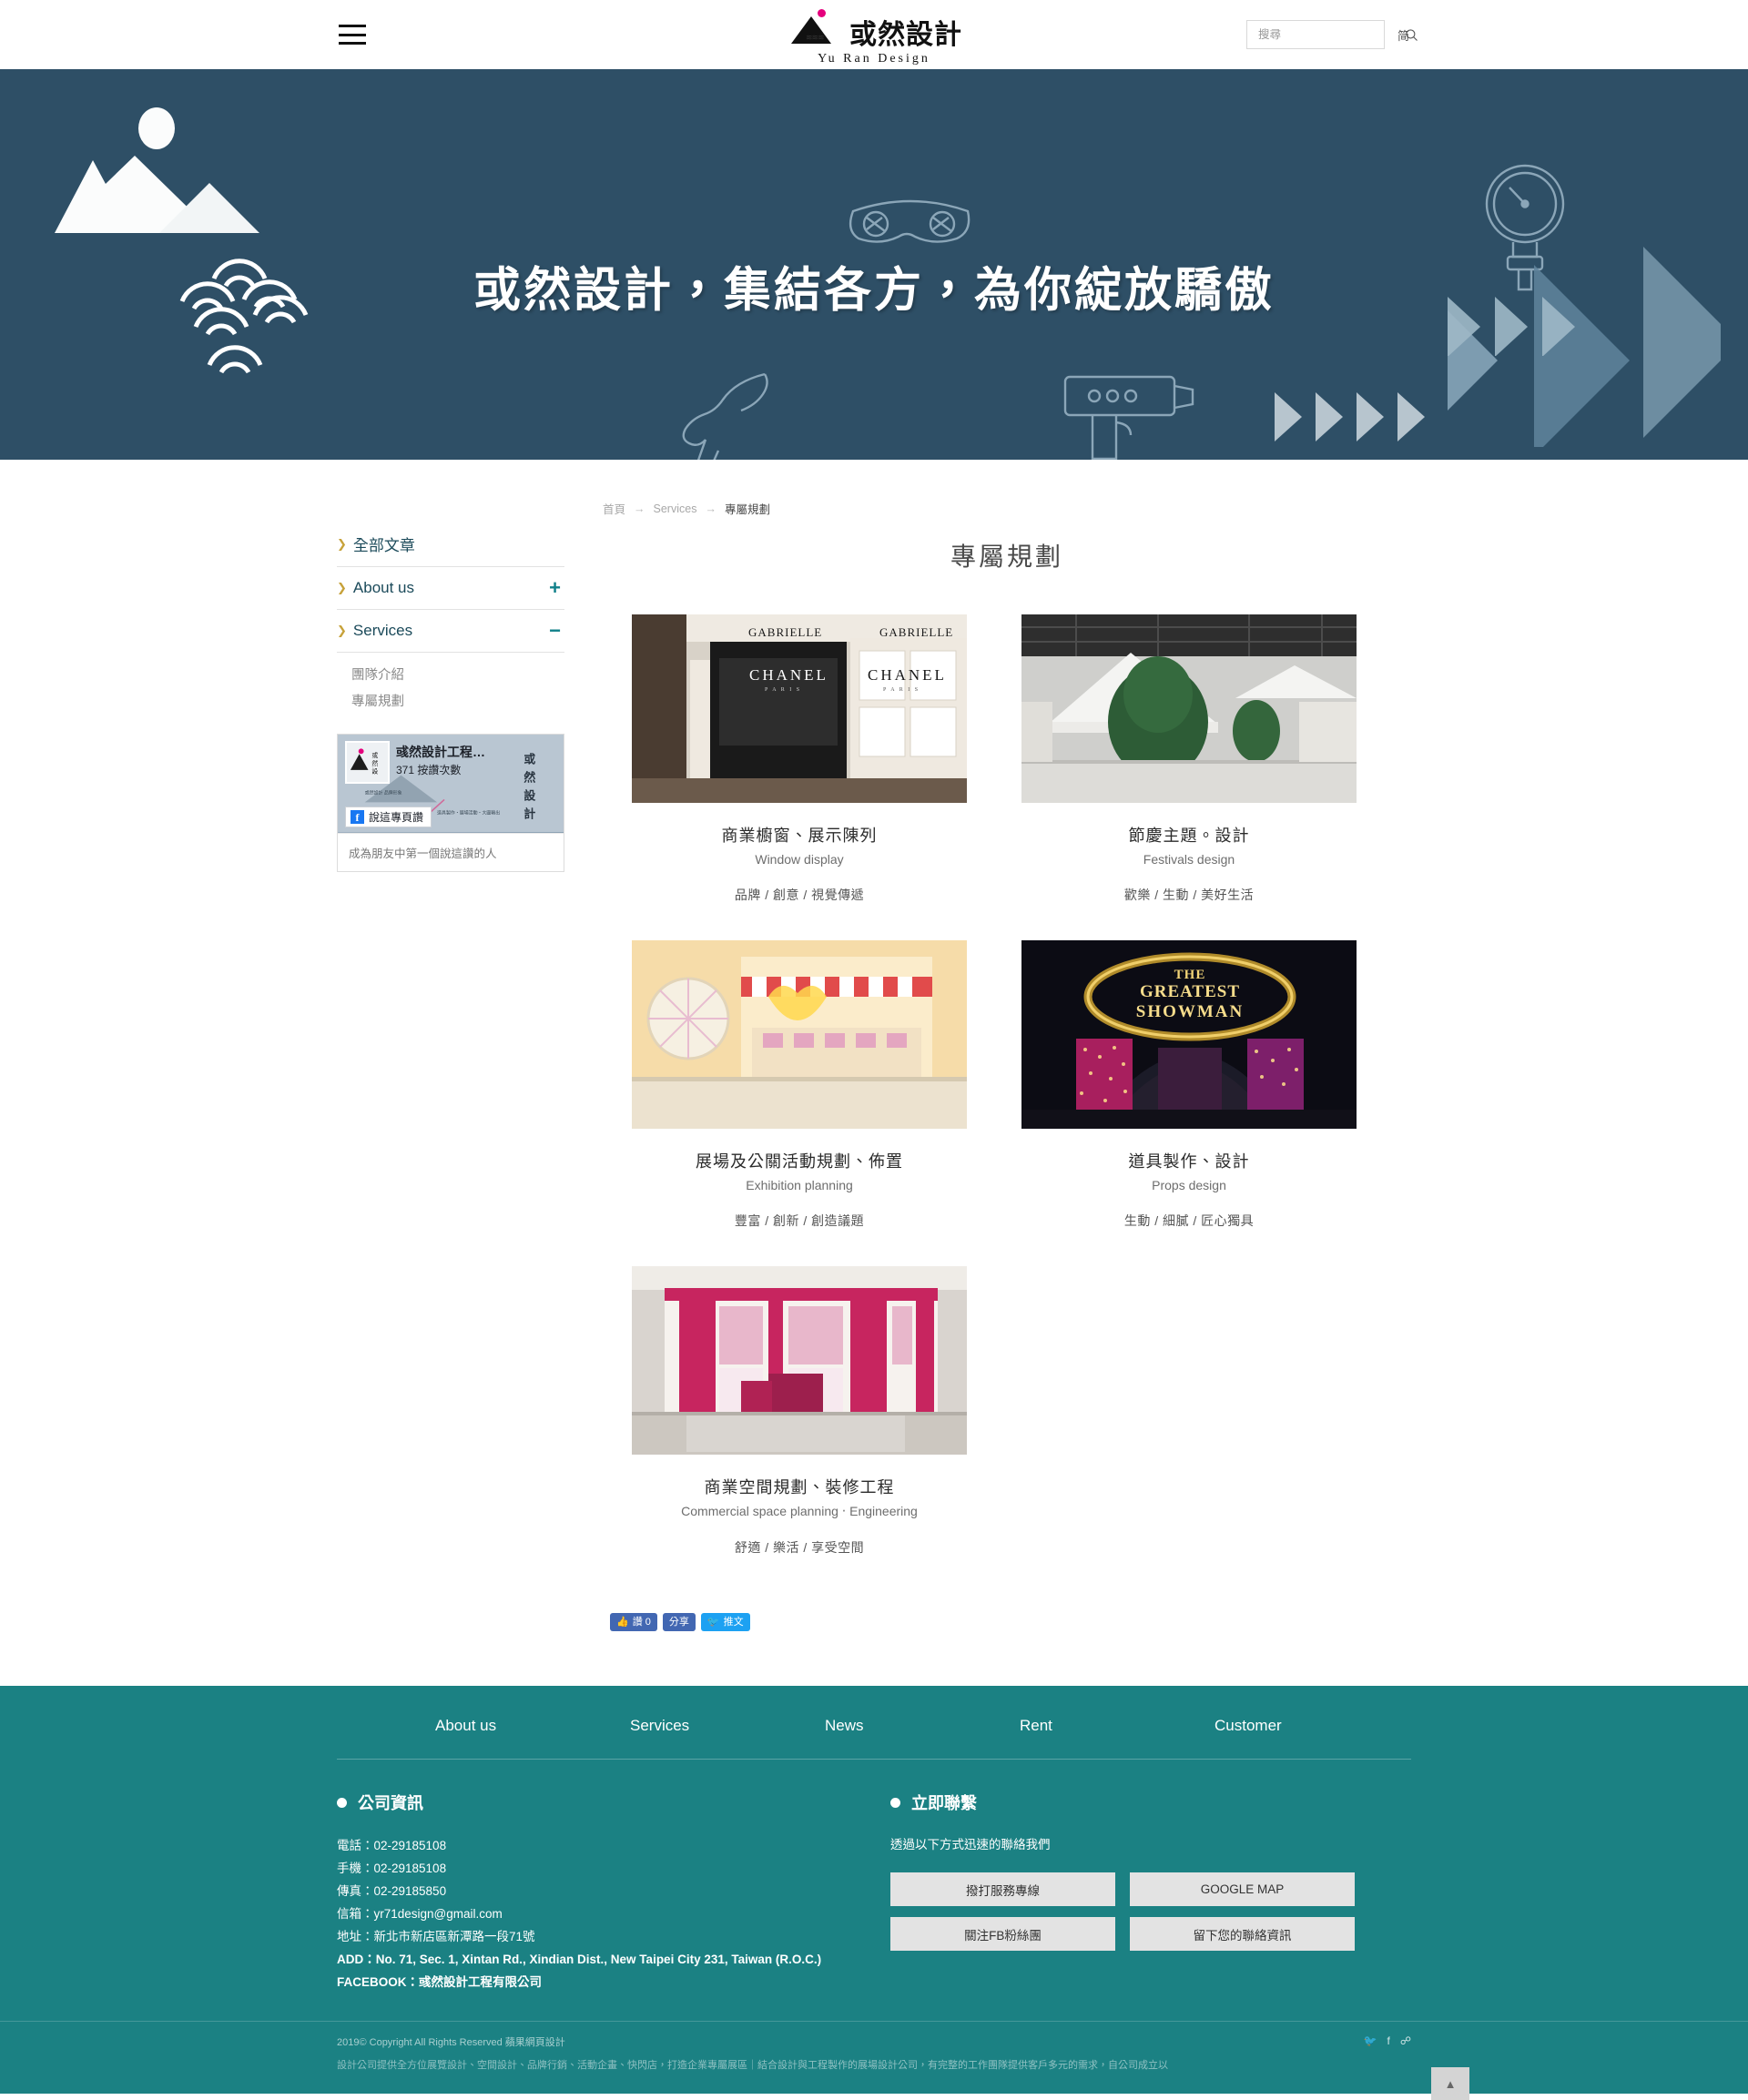  I want to click on logo-chinese-text: 或然設計, so click(905, 35).